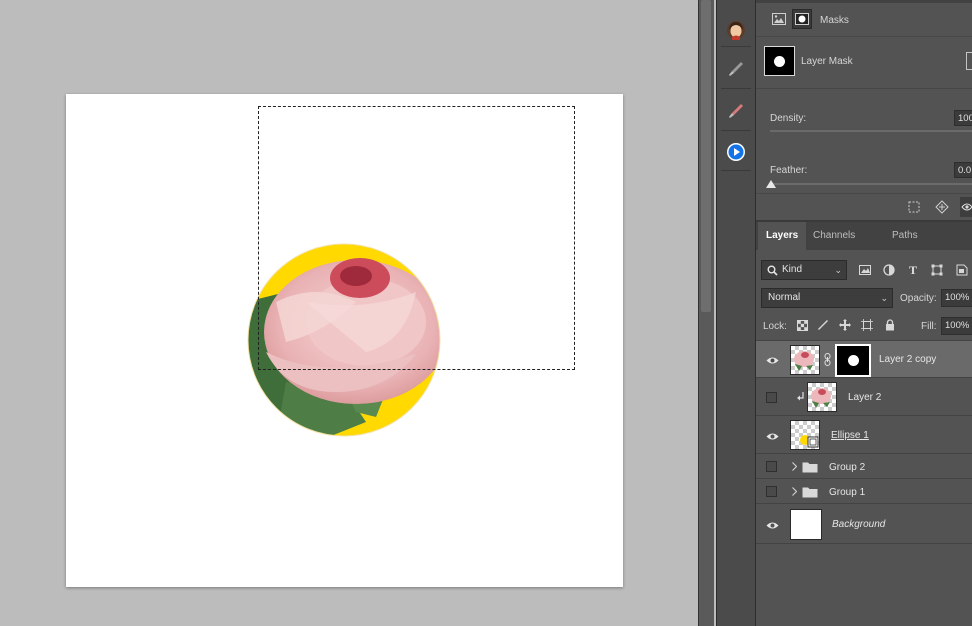  What do you see at coordinates (789, 170) in the screenshot?
I see `feather-label: Feather:` at bounding box center [789, 170].